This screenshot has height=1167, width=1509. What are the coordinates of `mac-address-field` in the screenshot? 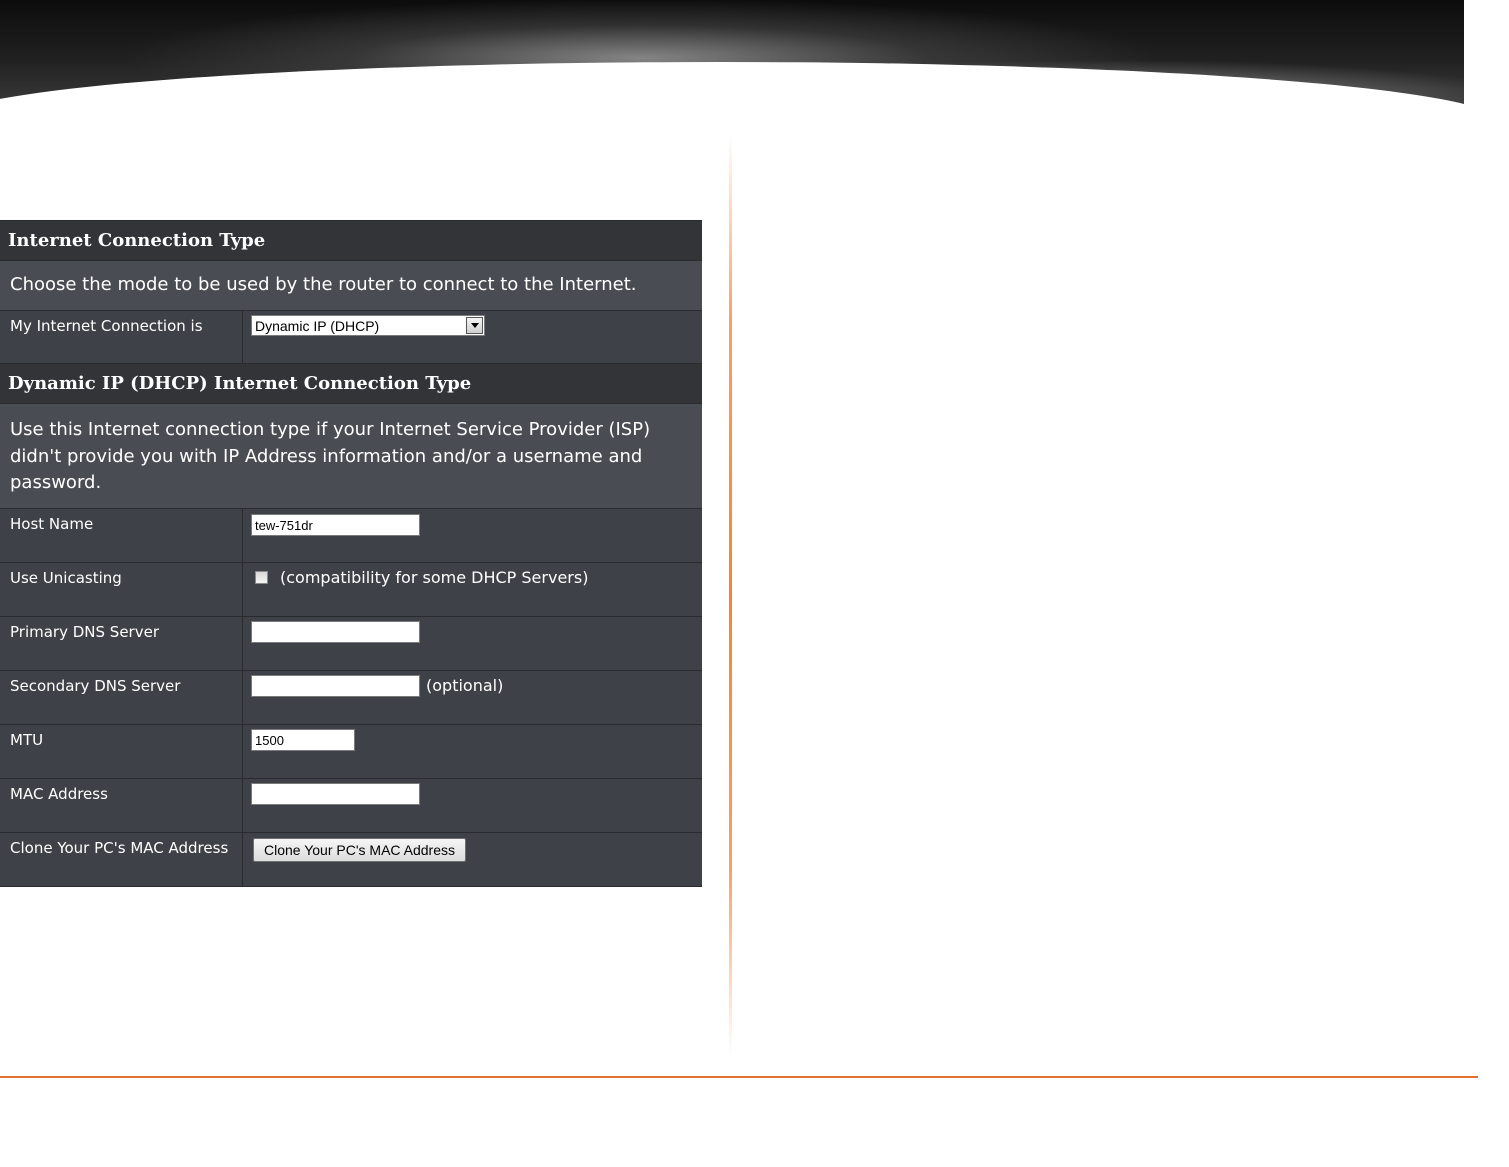 It's located at (472, 805).